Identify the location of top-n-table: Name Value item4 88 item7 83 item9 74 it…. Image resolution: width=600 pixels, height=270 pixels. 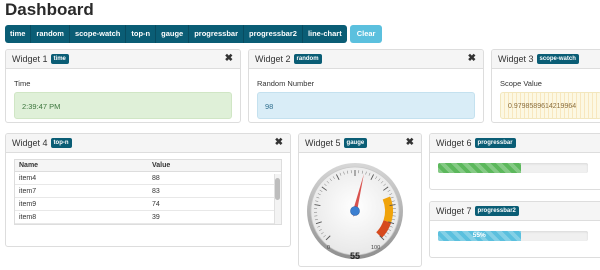
(148, 192).